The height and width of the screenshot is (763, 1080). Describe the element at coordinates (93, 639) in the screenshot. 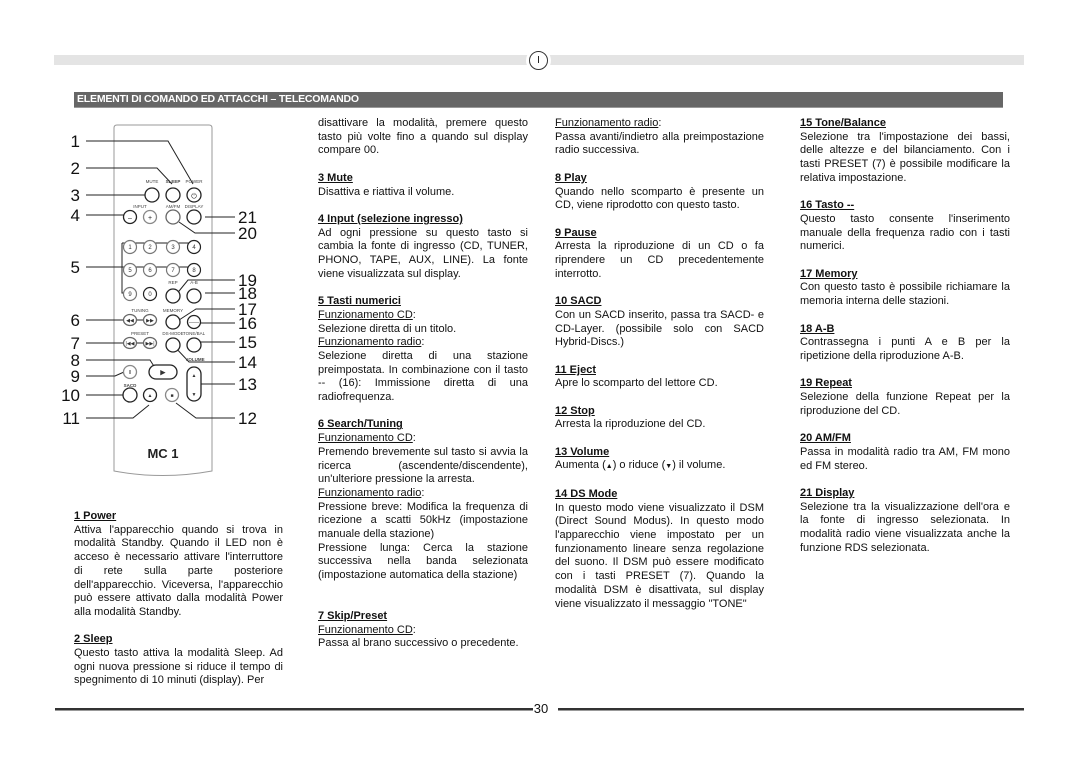

I see `section-sleep-title: 2 Sleep` at that location.